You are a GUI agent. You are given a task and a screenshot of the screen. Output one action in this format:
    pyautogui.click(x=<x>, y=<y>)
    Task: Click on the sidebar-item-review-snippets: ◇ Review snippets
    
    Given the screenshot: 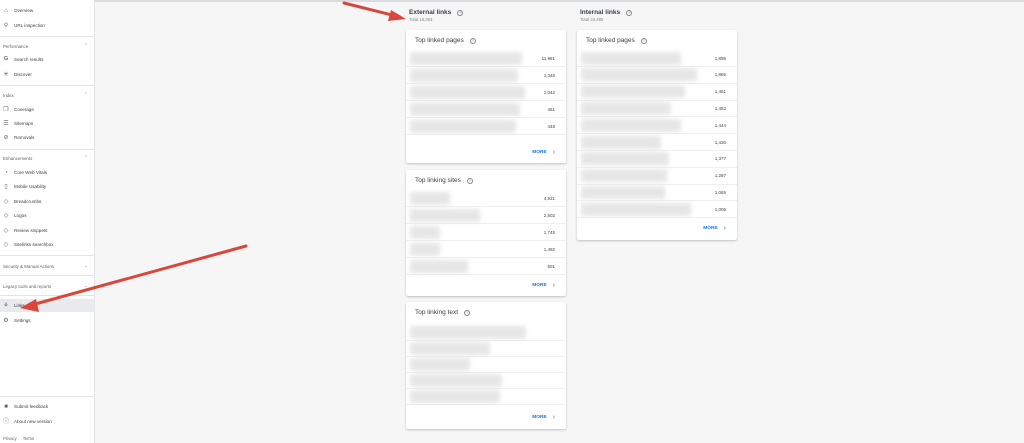 What is the action you would take?
    pyautogui.click(x=47, y=230)
    